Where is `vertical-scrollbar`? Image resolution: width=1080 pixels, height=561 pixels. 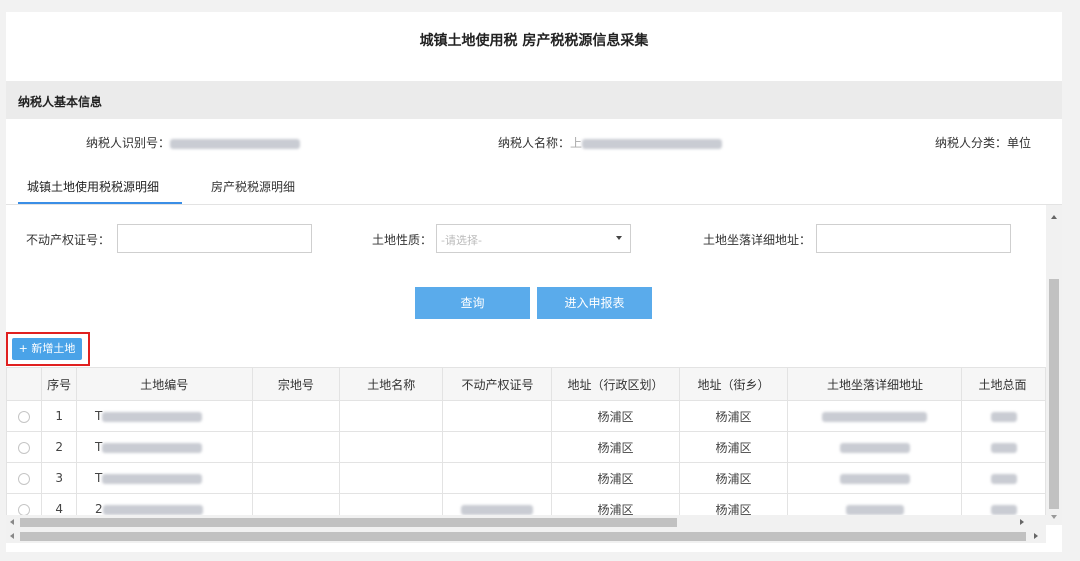
vertical-scrollbar is located at coordinates (1054, 365).